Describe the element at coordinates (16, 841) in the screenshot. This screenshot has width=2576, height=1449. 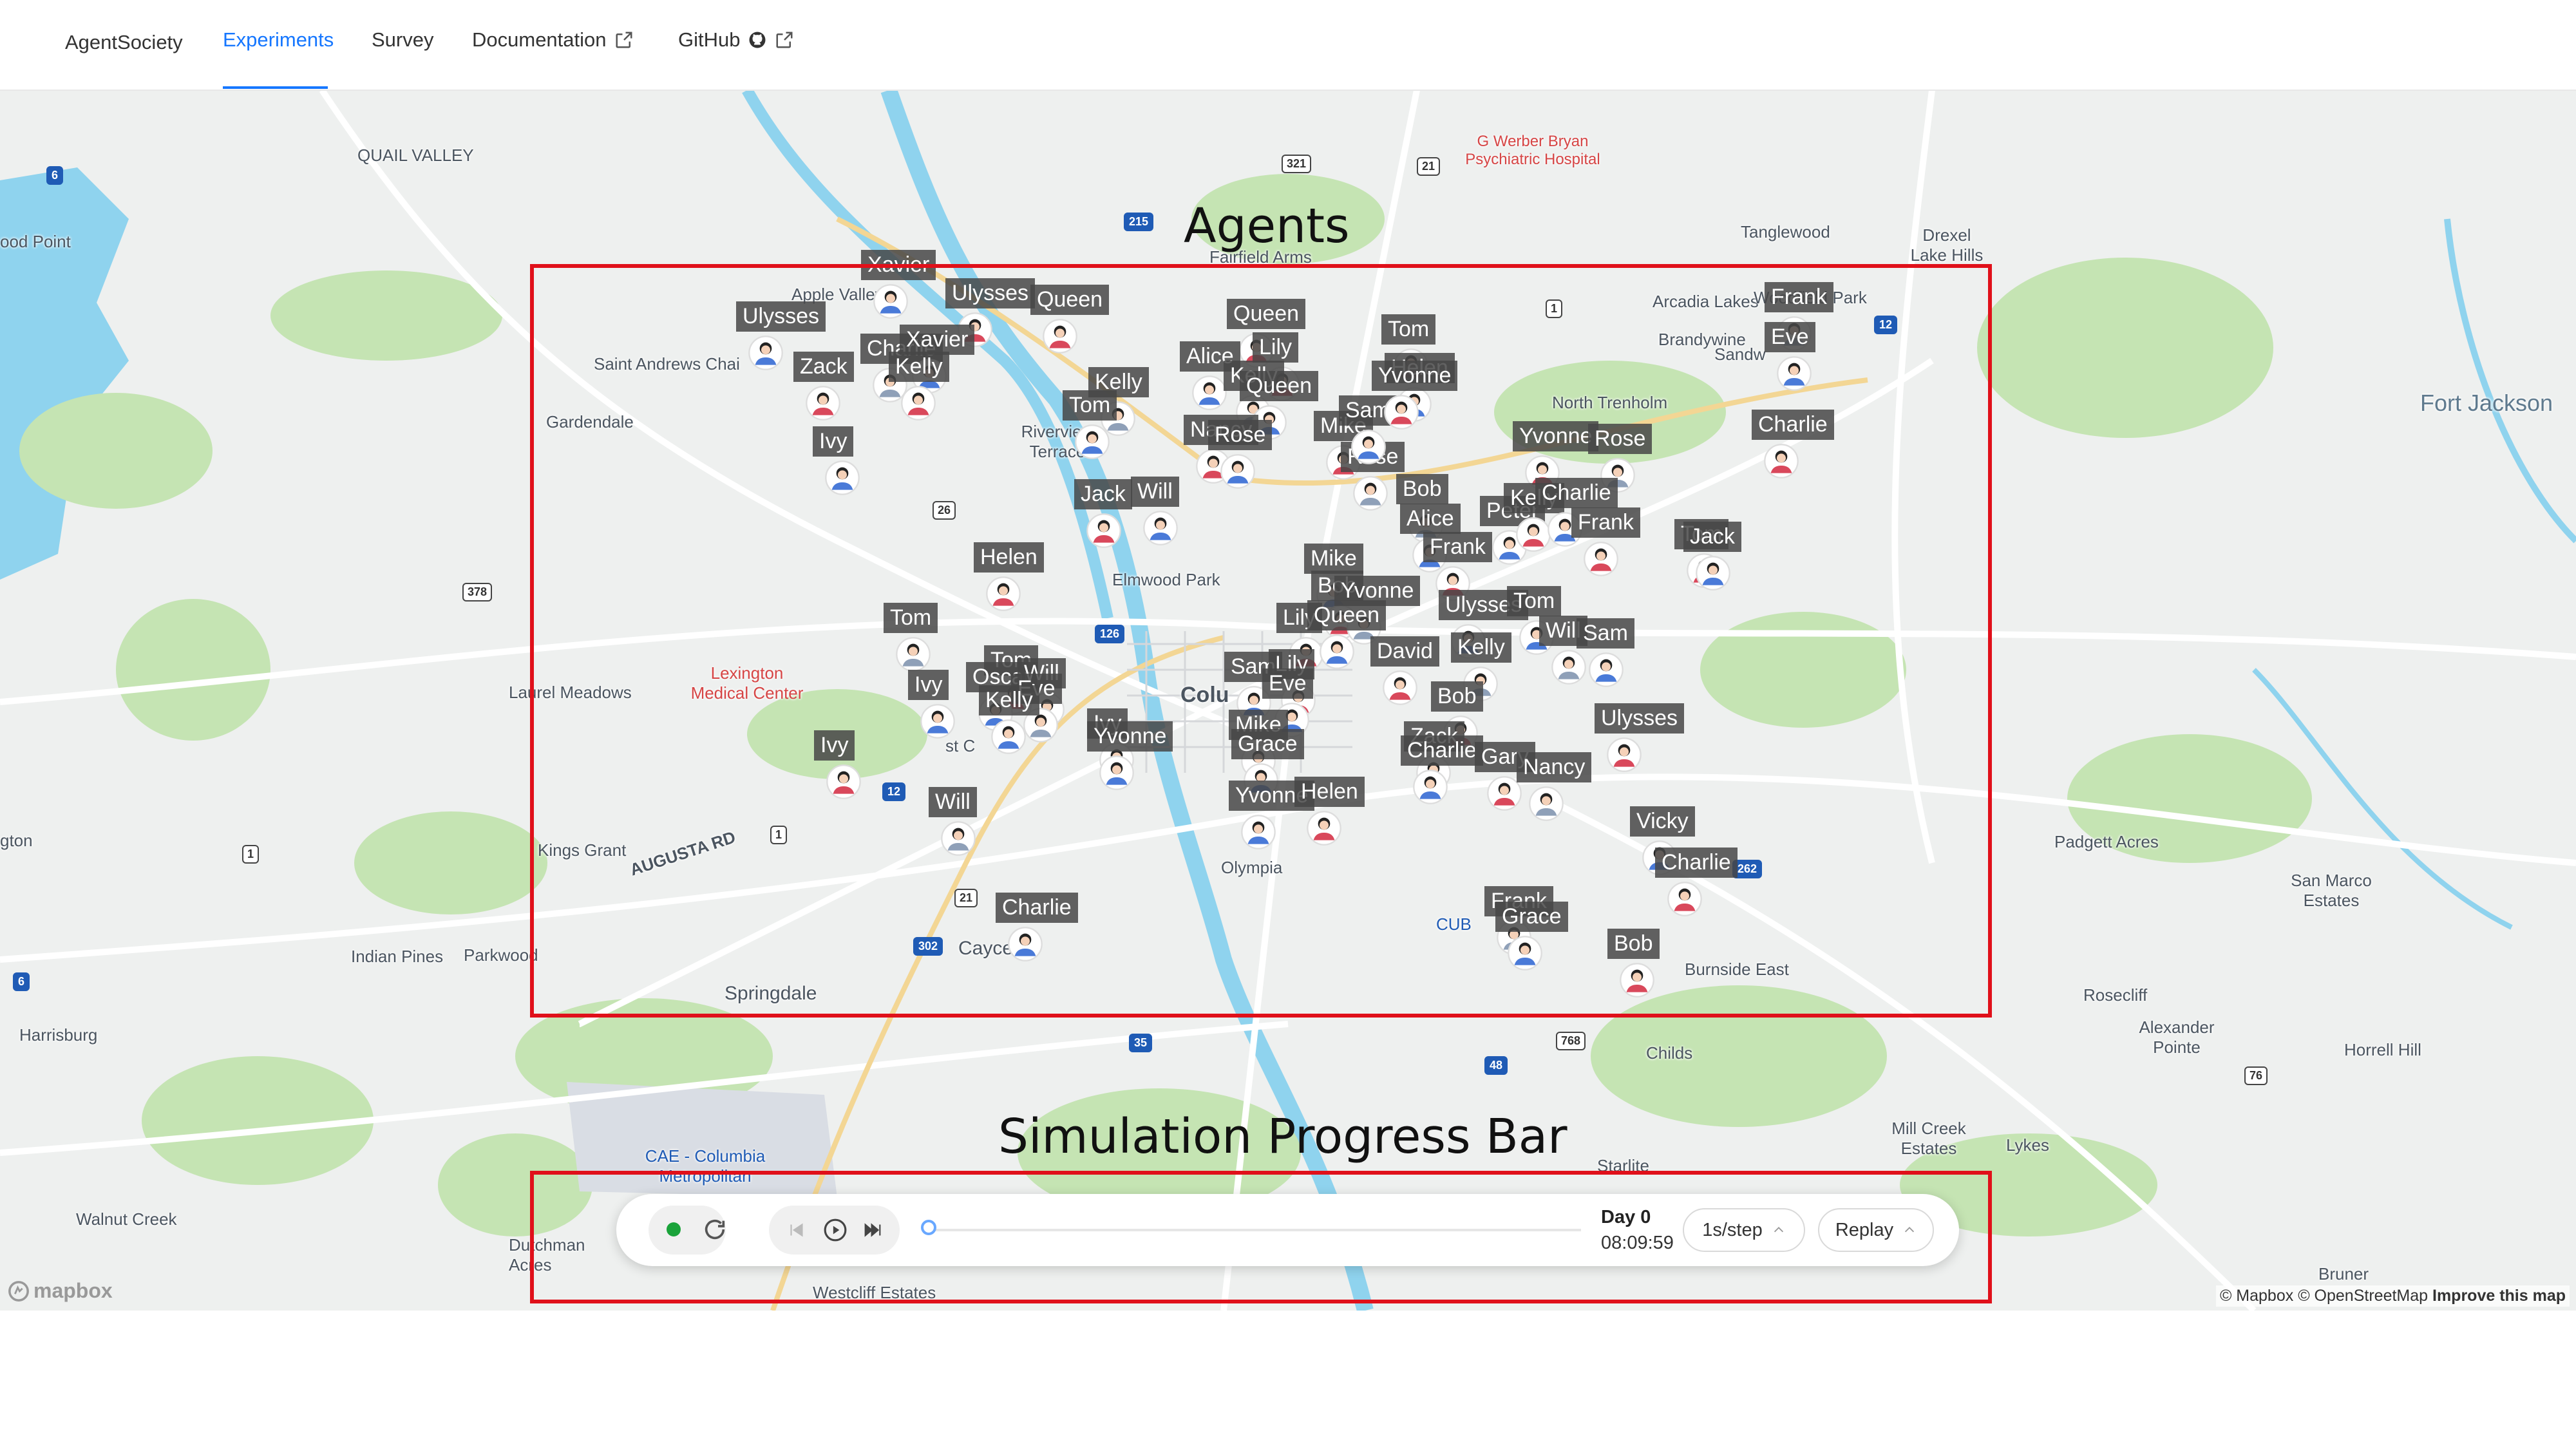
I see `place-label: gton` at that location.